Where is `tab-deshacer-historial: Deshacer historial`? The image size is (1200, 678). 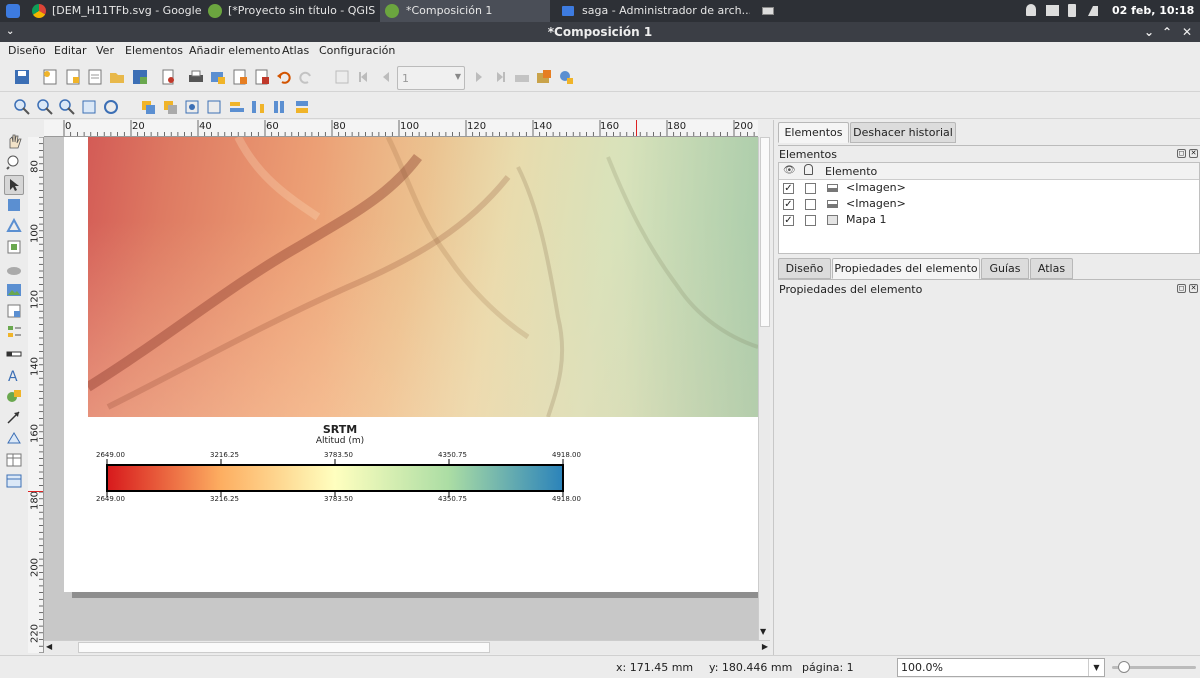 tab-deshacer-historial: Deshacer historial is located at coordinates (903, 132).